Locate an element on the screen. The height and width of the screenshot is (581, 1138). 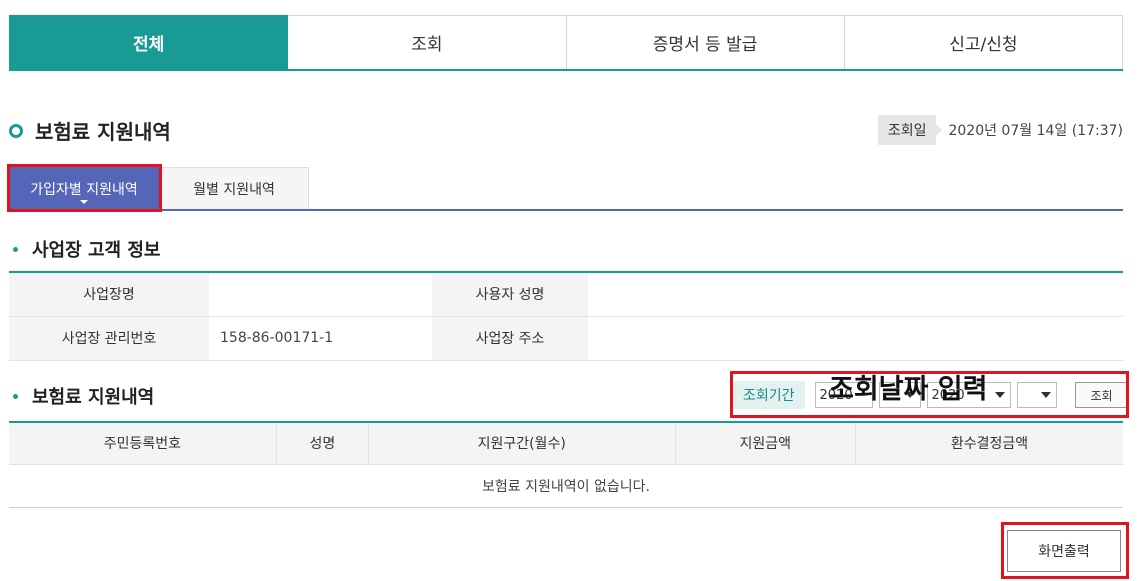
from-month-select is located at coordinates (899, 395).